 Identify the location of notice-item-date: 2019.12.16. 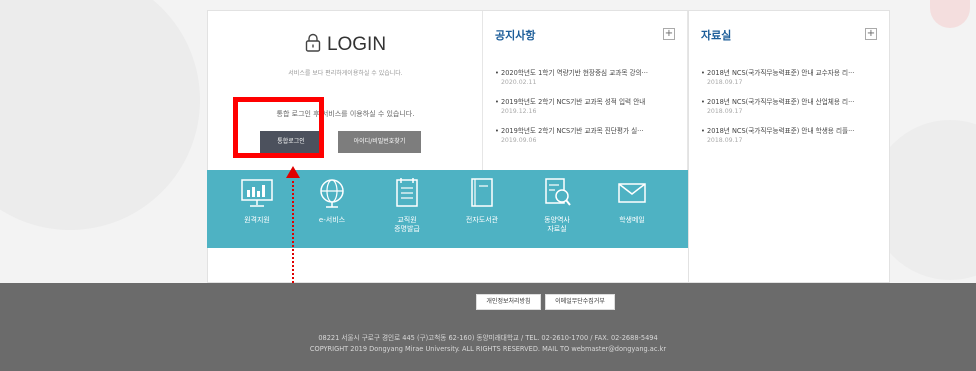
(519, 111).